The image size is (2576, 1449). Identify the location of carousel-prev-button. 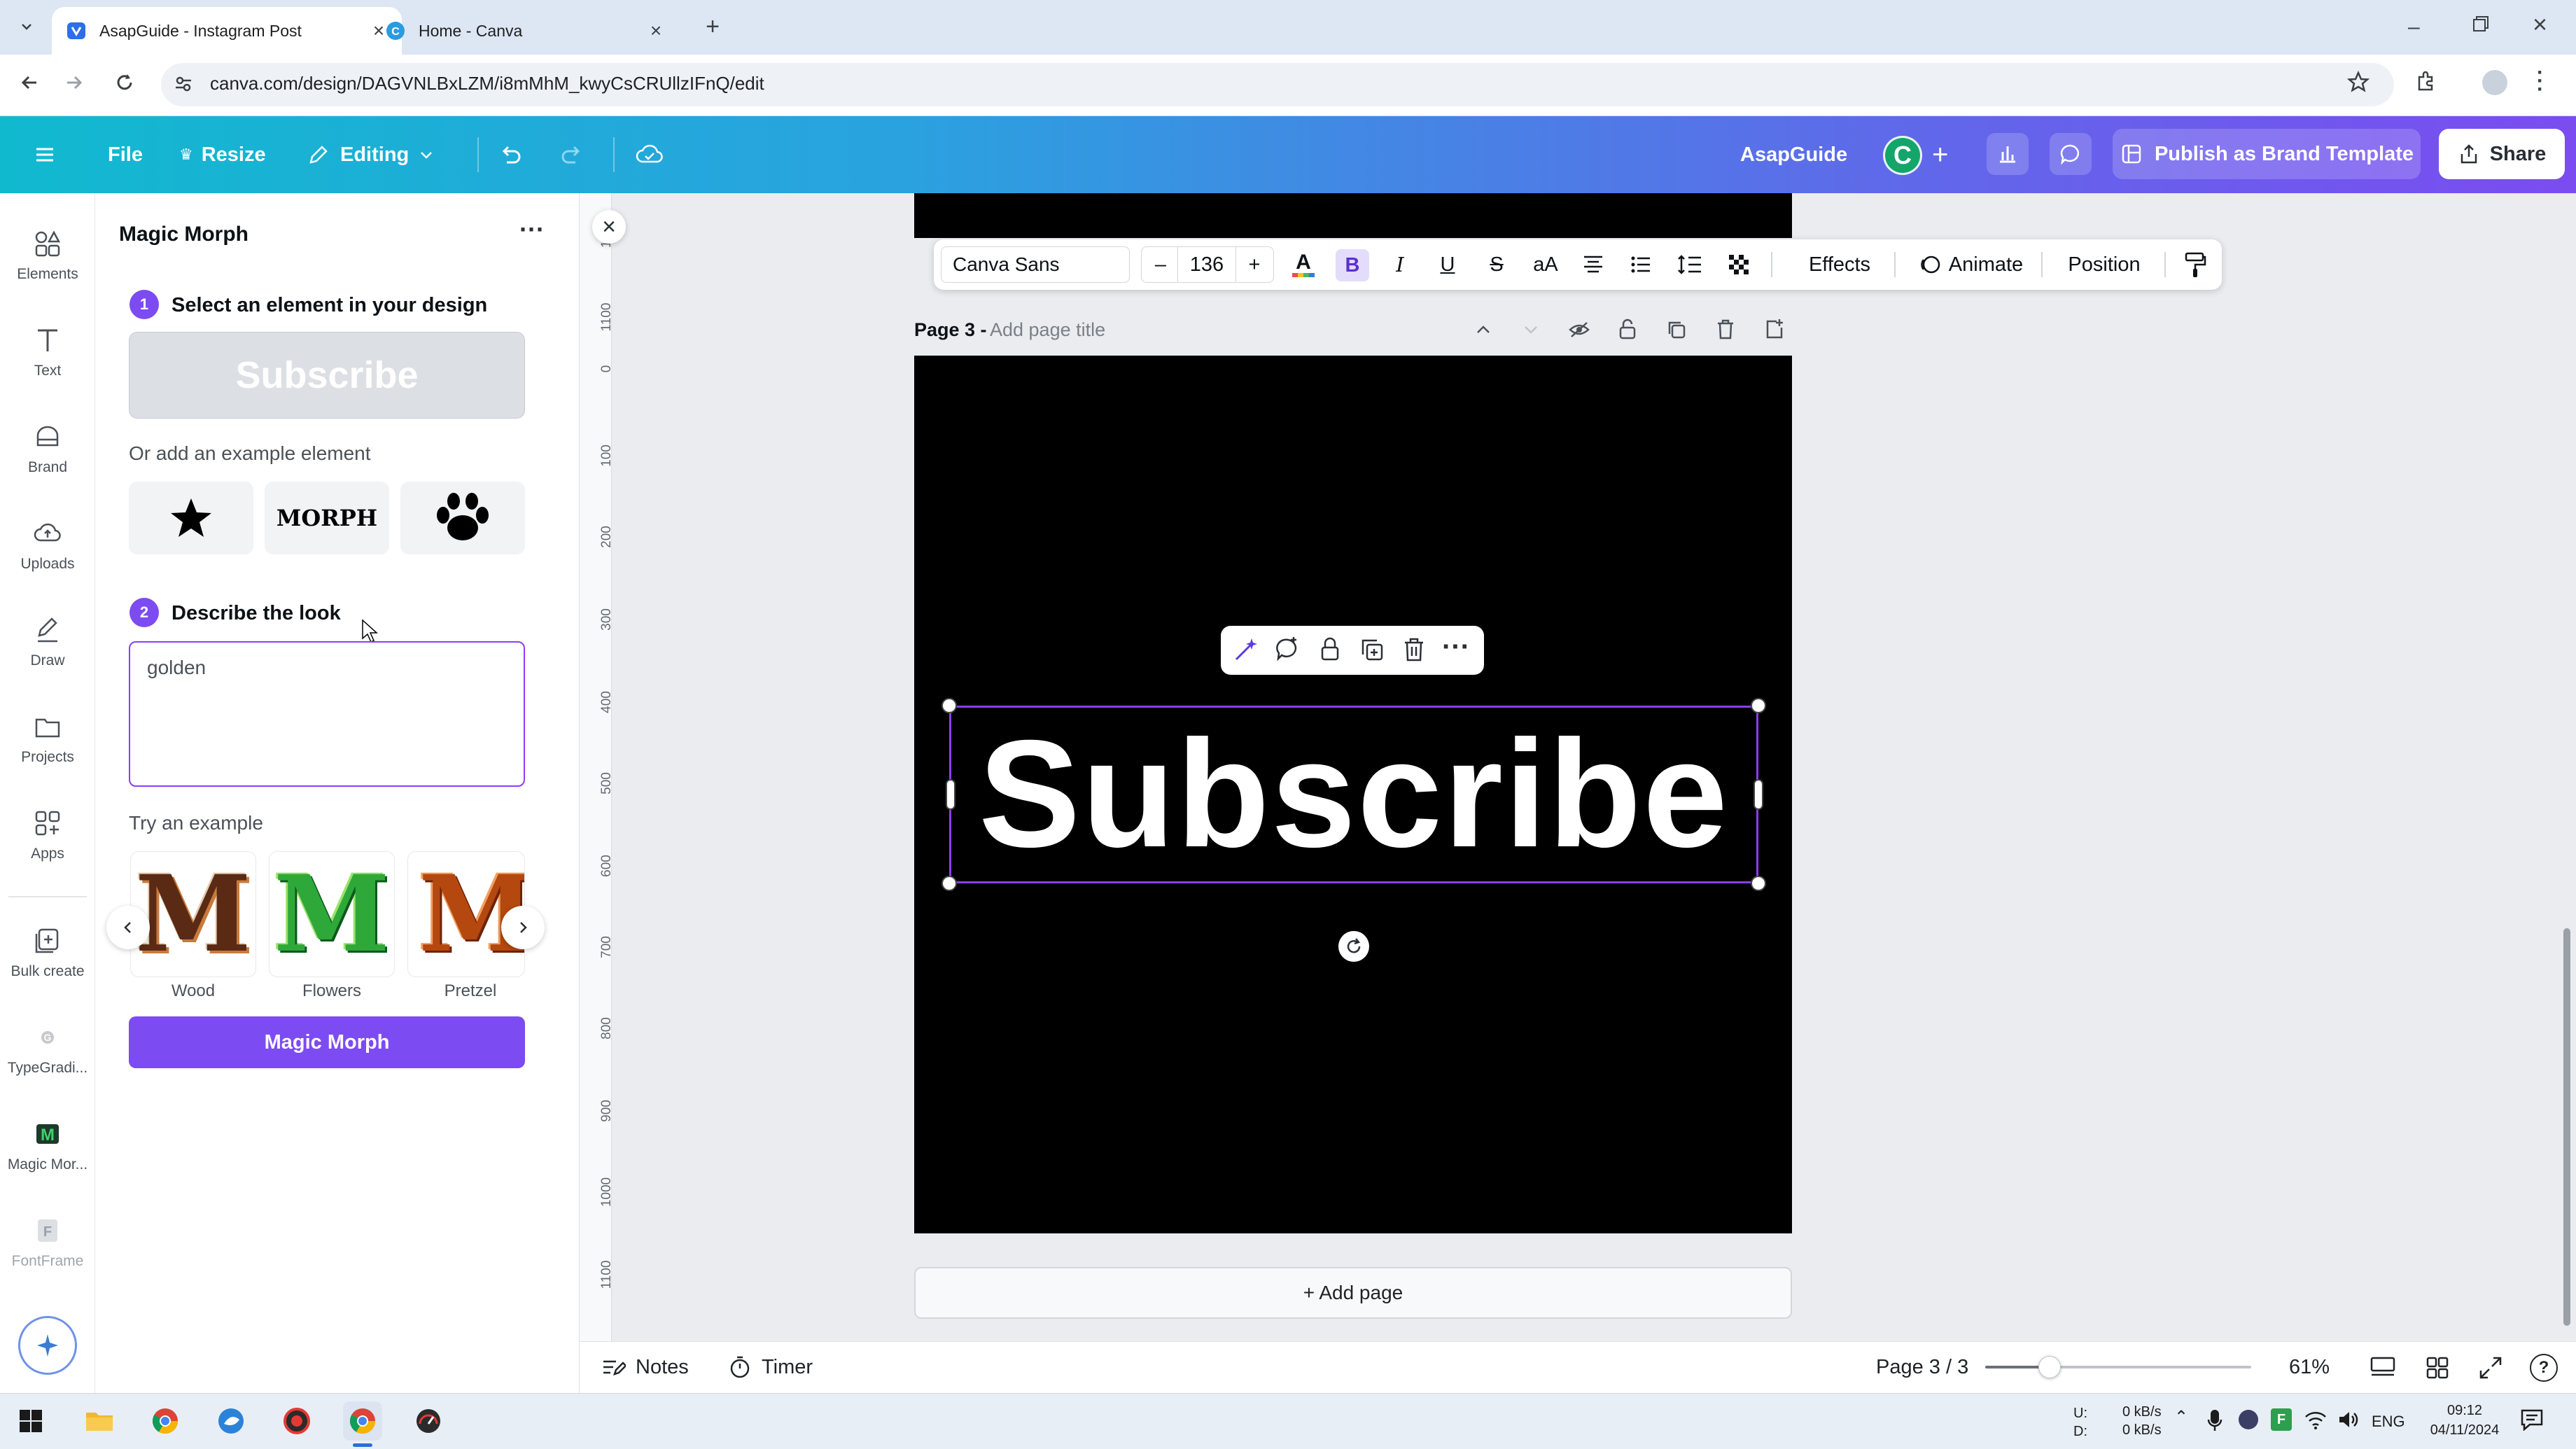
(128, 927).